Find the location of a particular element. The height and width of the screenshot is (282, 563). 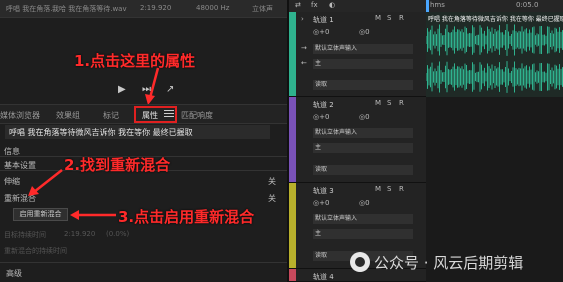

play-icon: ▶ is located at coordinates (122, 89).